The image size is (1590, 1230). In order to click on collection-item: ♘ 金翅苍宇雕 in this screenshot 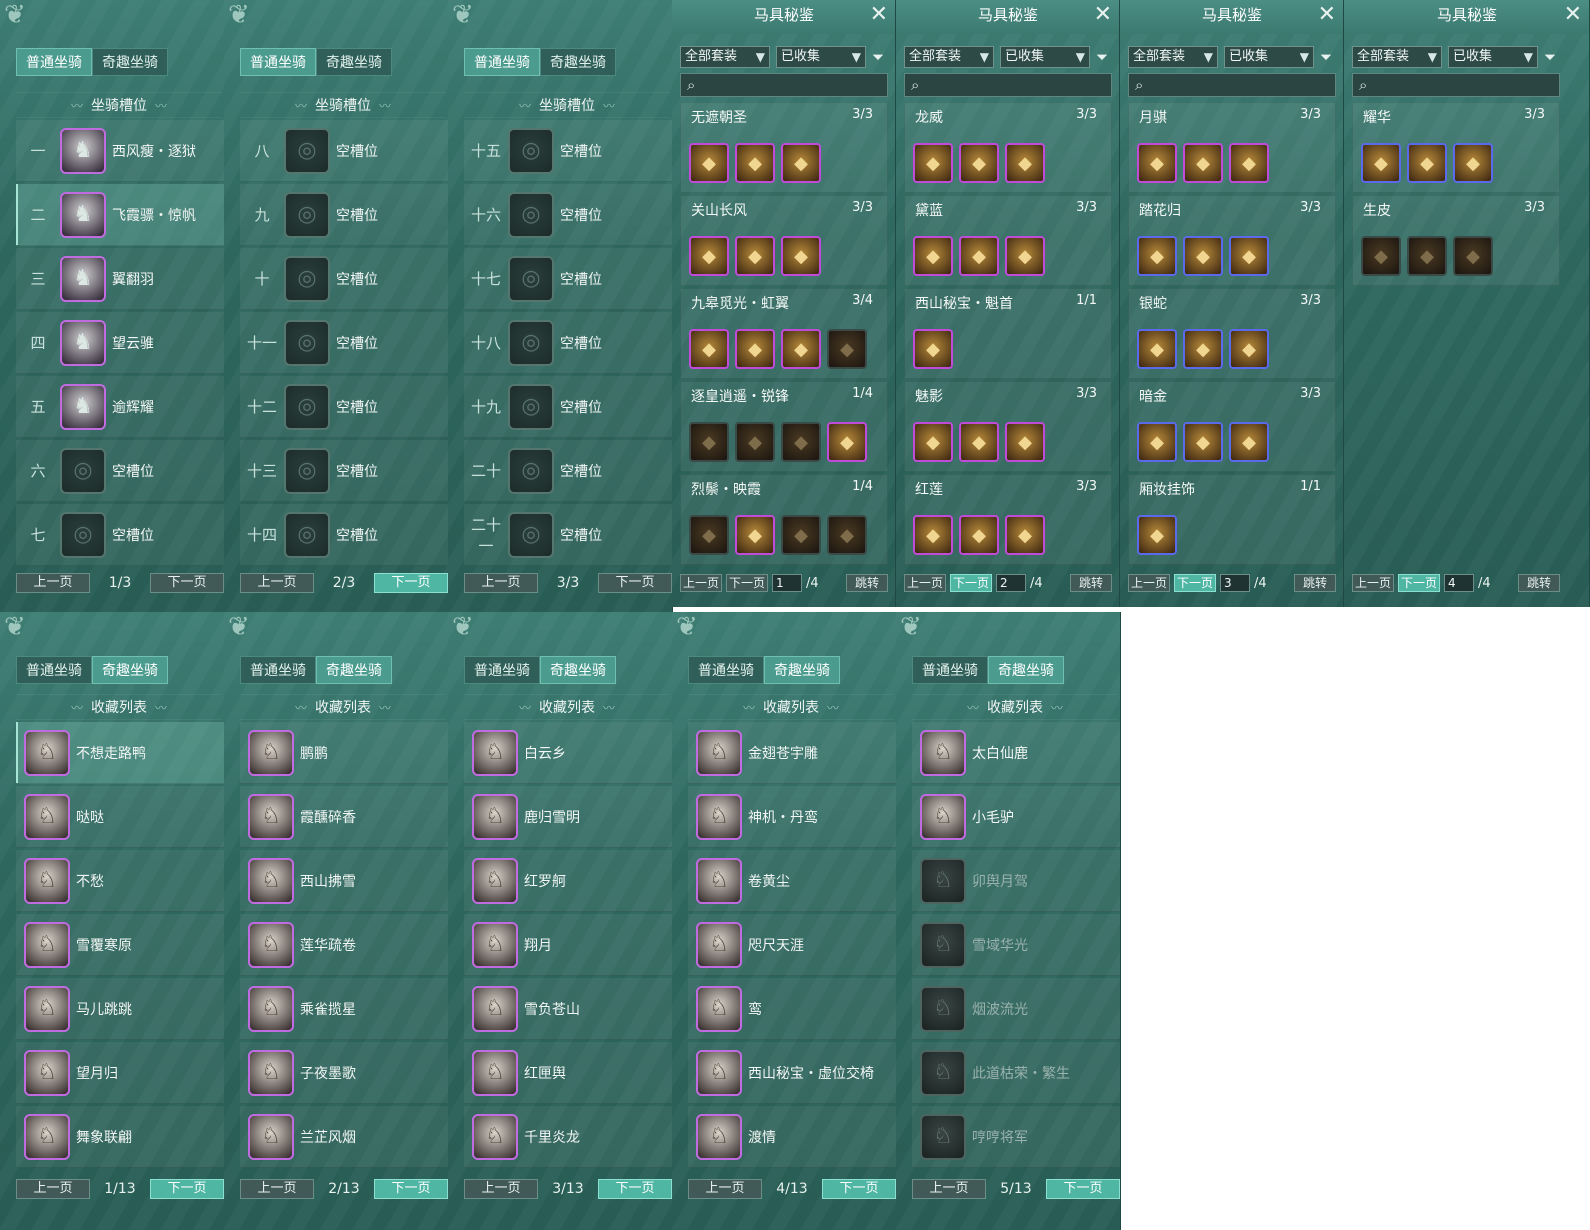, I will do `click(792, 753)`.